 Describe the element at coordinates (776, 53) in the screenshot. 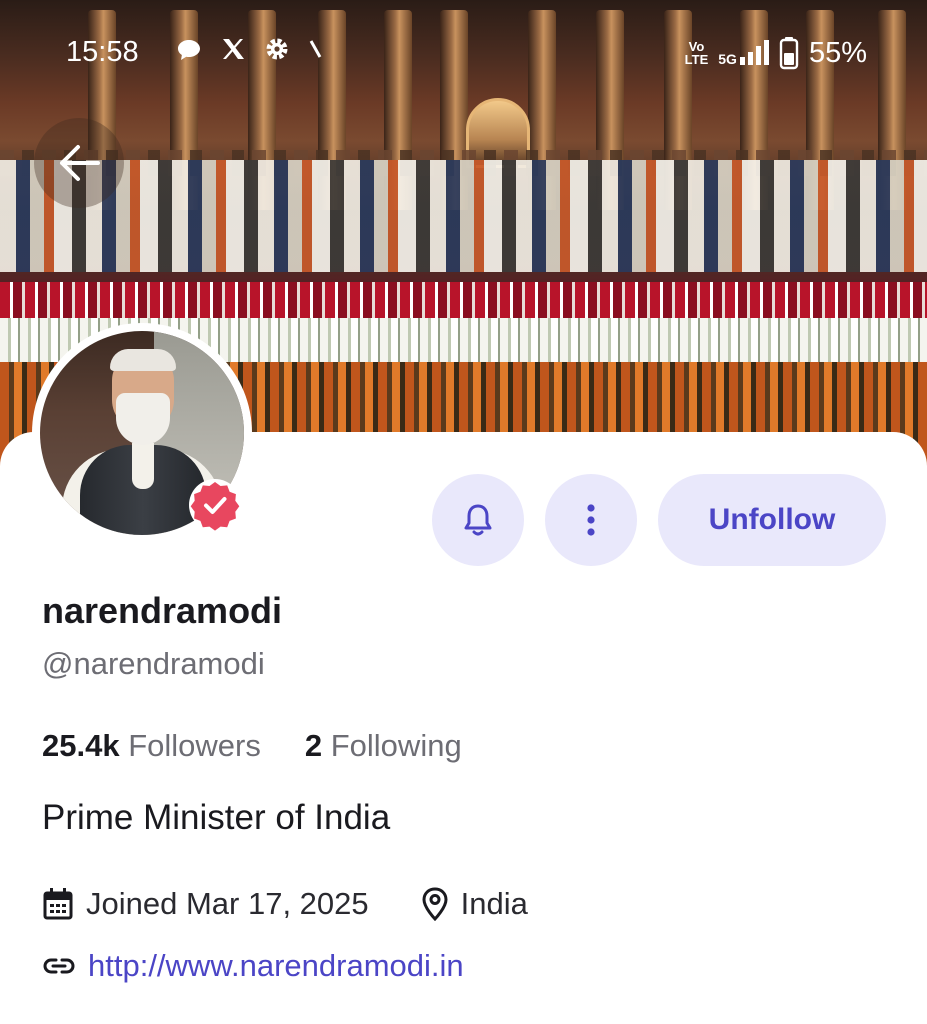

I see `status-system-icons: Vo LTE 5G 55%` at that location.